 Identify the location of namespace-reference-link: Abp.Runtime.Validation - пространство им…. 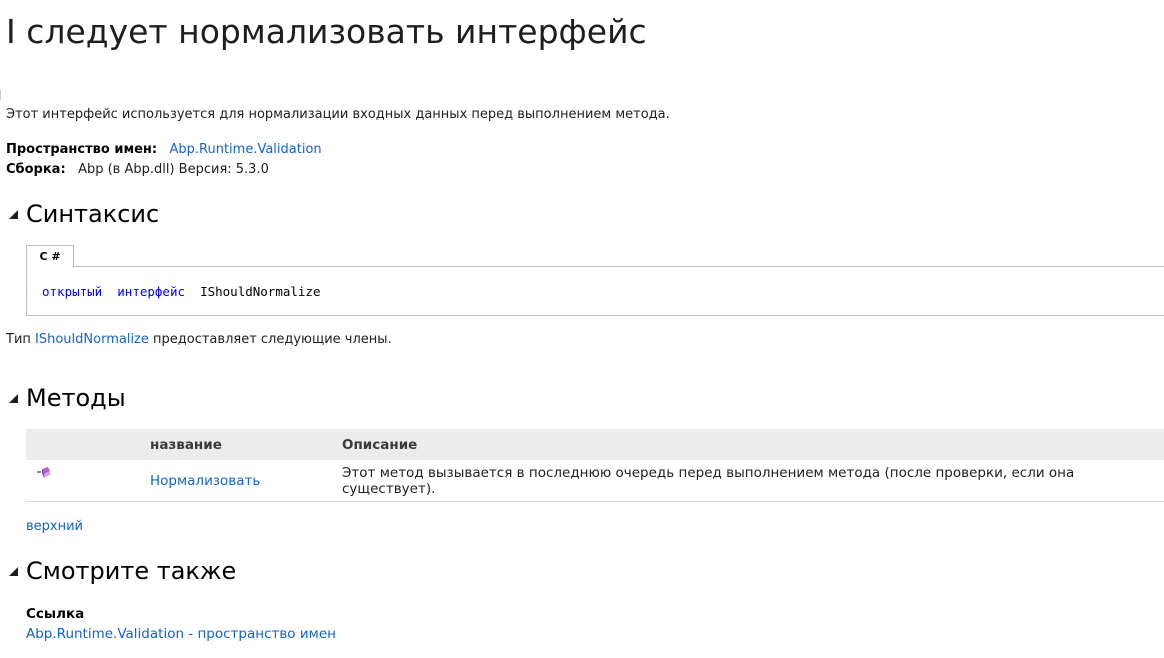
(181, 634).